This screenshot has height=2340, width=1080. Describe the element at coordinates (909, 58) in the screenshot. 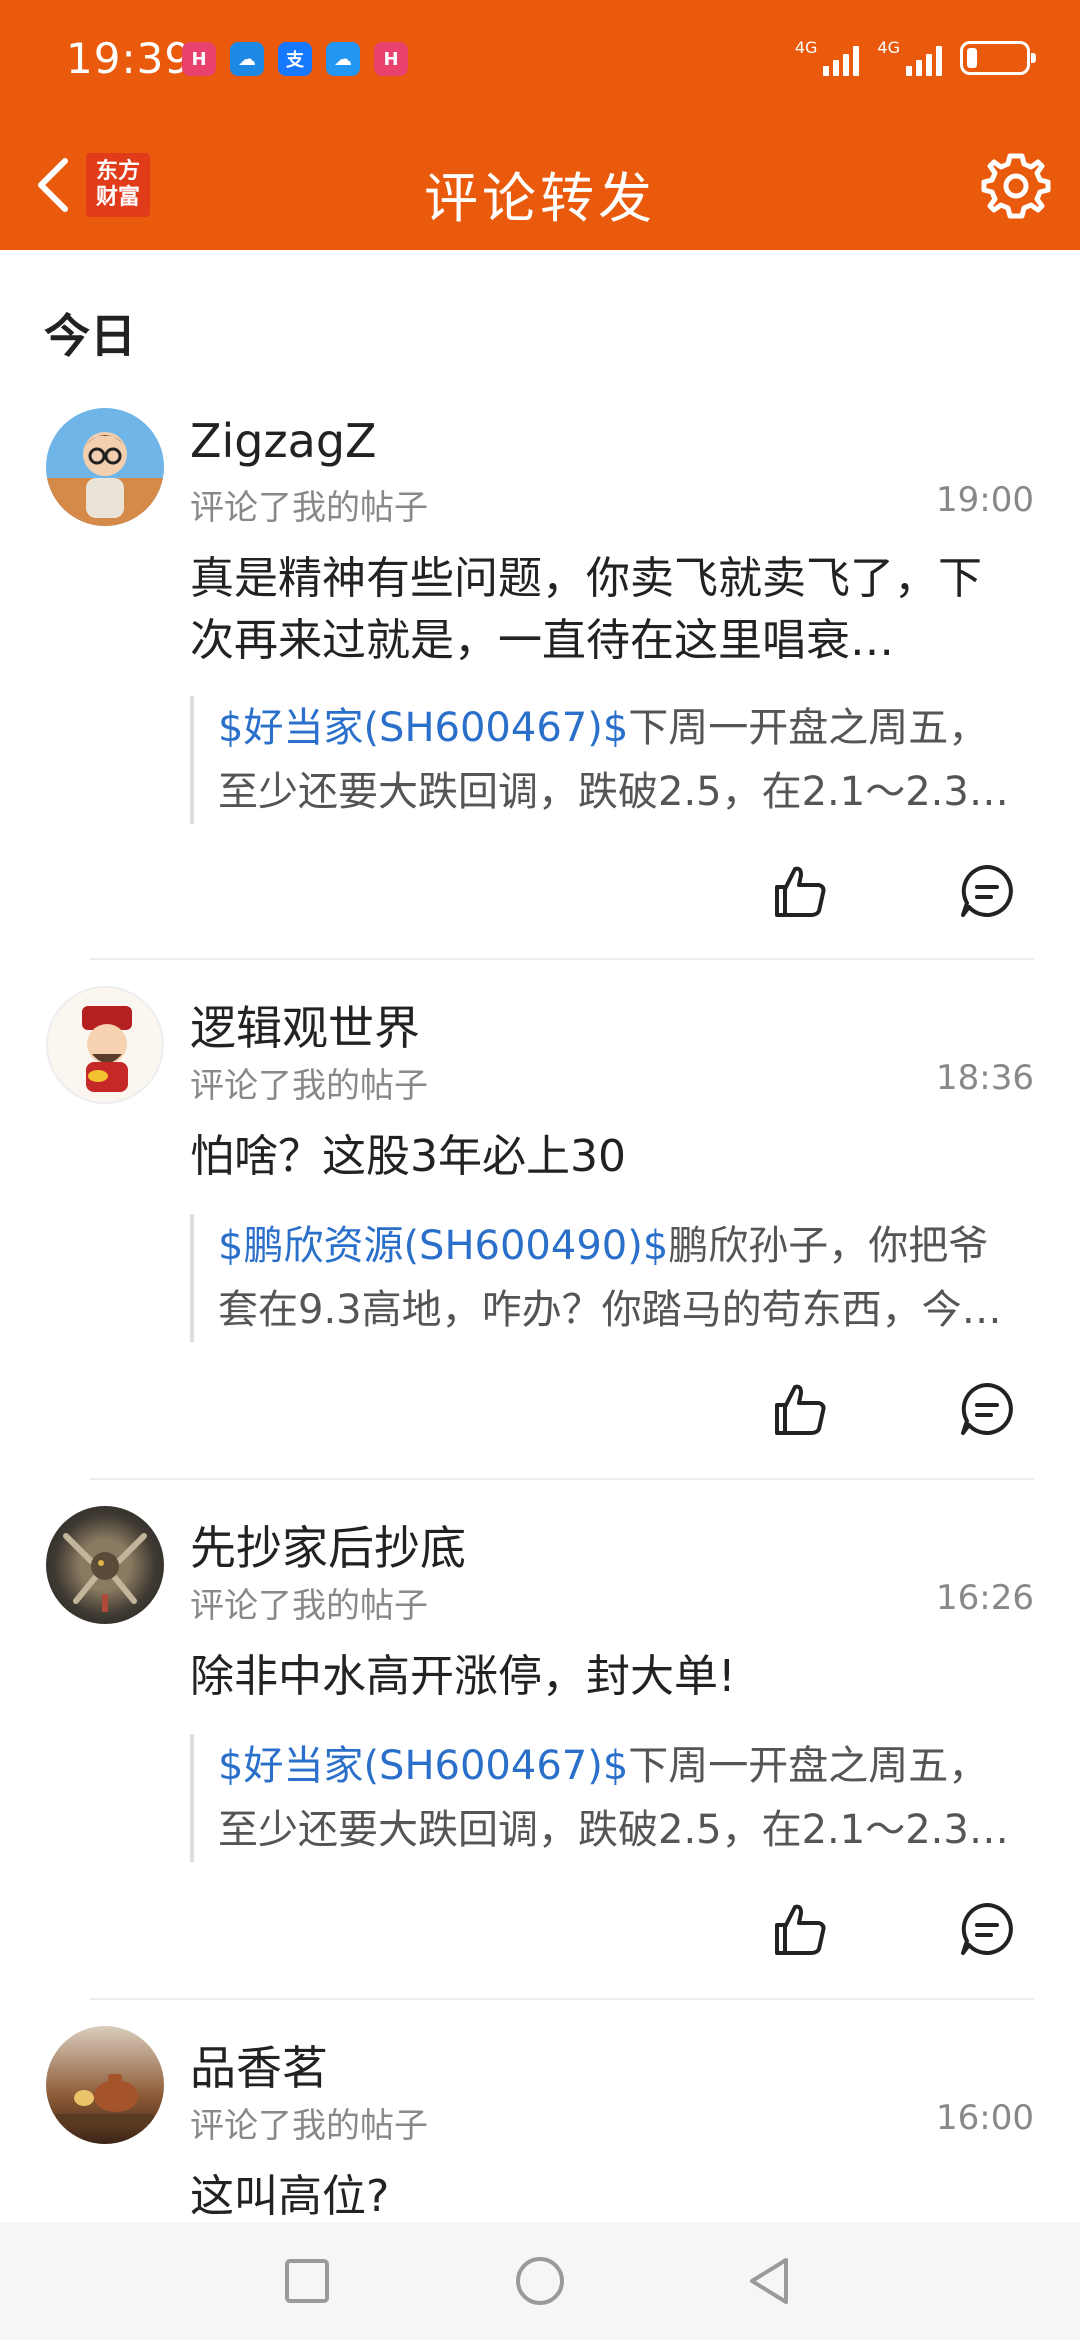

I see `signal-icon-2: 4G` at that location.